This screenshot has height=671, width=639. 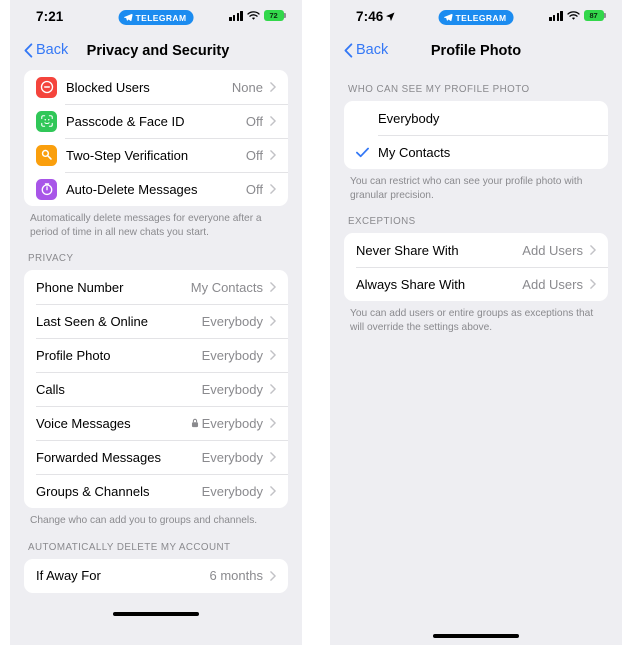 What do you see at coordinates (125, 121) in the screenshot?
I see `row-label: Passcode & Face ID` at bounding box center [125, 121].